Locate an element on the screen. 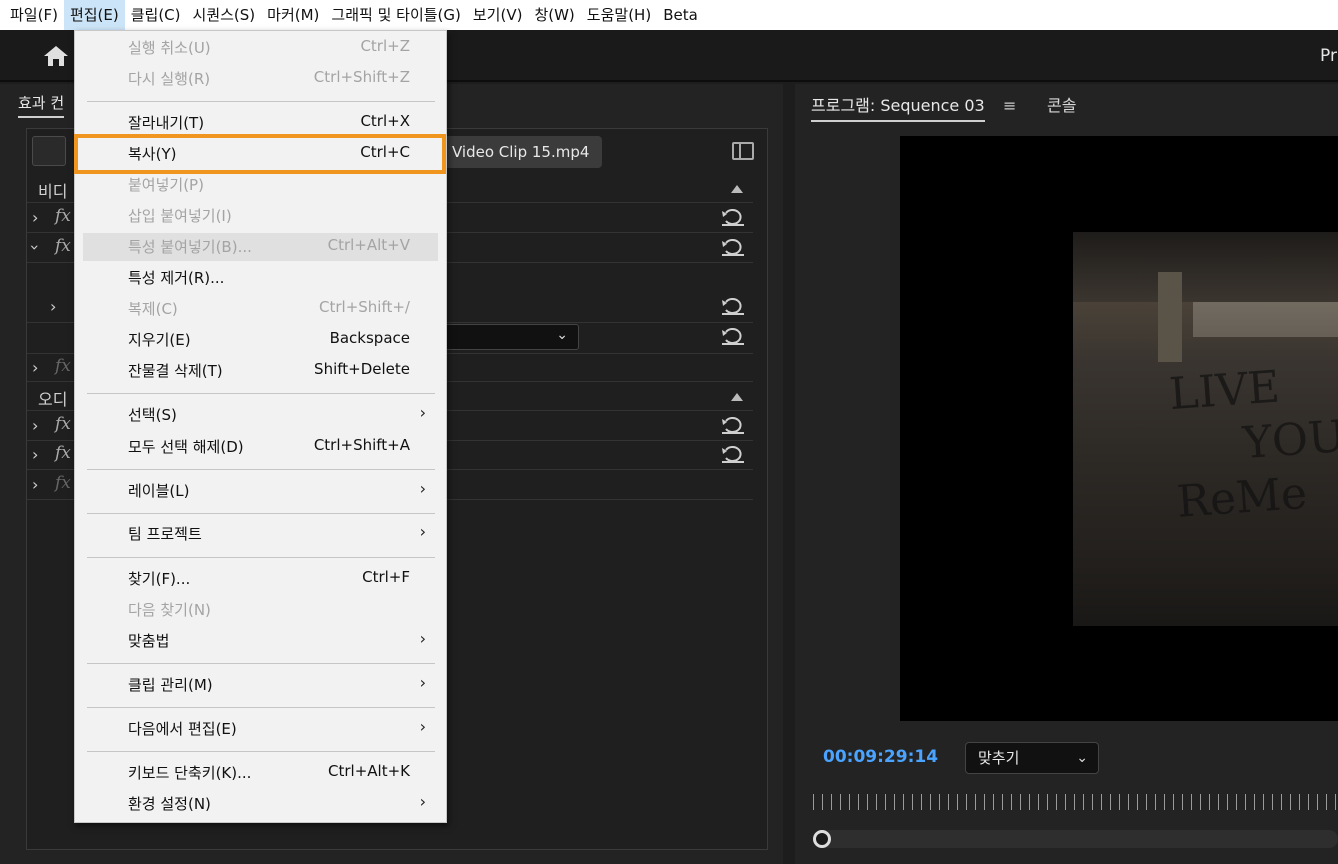  clip-thumbnail-icon is located at coordinates (49, 151).